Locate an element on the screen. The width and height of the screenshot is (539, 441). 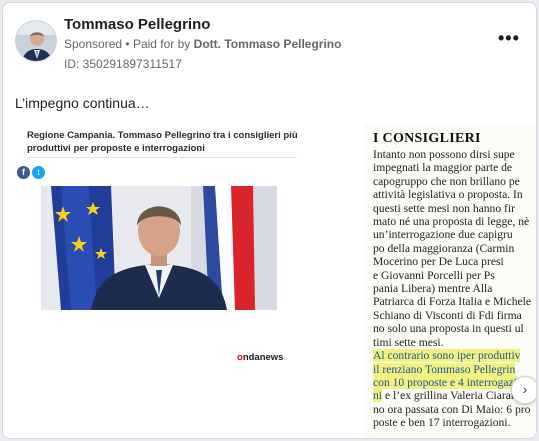
clipping-highlight-line: Al contrario sono iper produttiv is located at coordinates (447, 356).